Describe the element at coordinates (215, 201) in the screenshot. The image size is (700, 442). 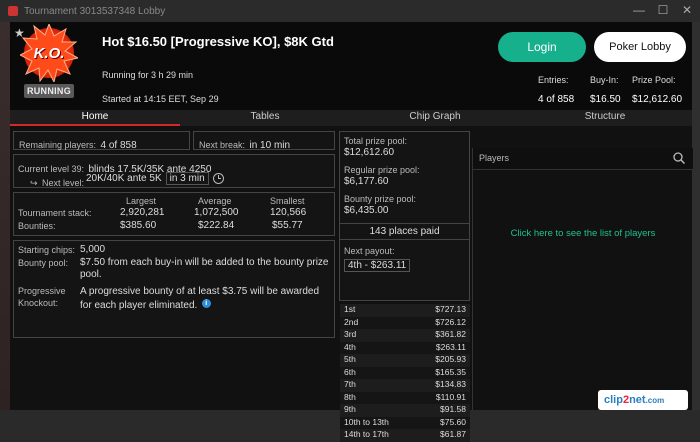
I see `average-header: Average` at that location.